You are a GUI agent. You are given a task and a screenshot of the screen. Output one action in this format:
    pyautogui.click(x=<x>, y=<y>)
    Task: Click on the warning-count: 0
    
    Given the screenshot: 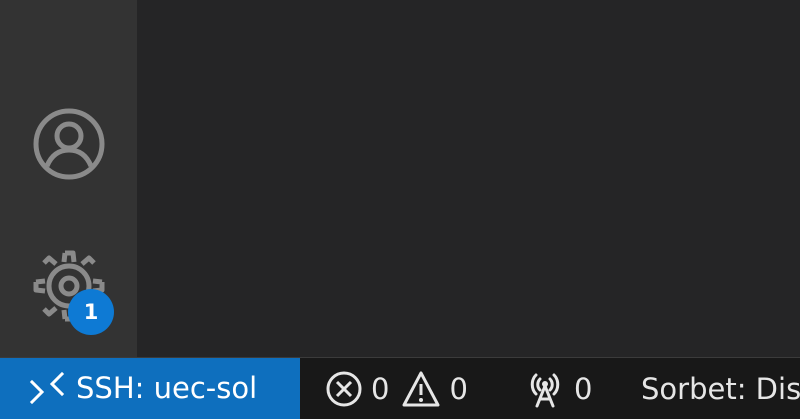 What is the action you would take?
    pyautogui.click(x=458, y=389)
    